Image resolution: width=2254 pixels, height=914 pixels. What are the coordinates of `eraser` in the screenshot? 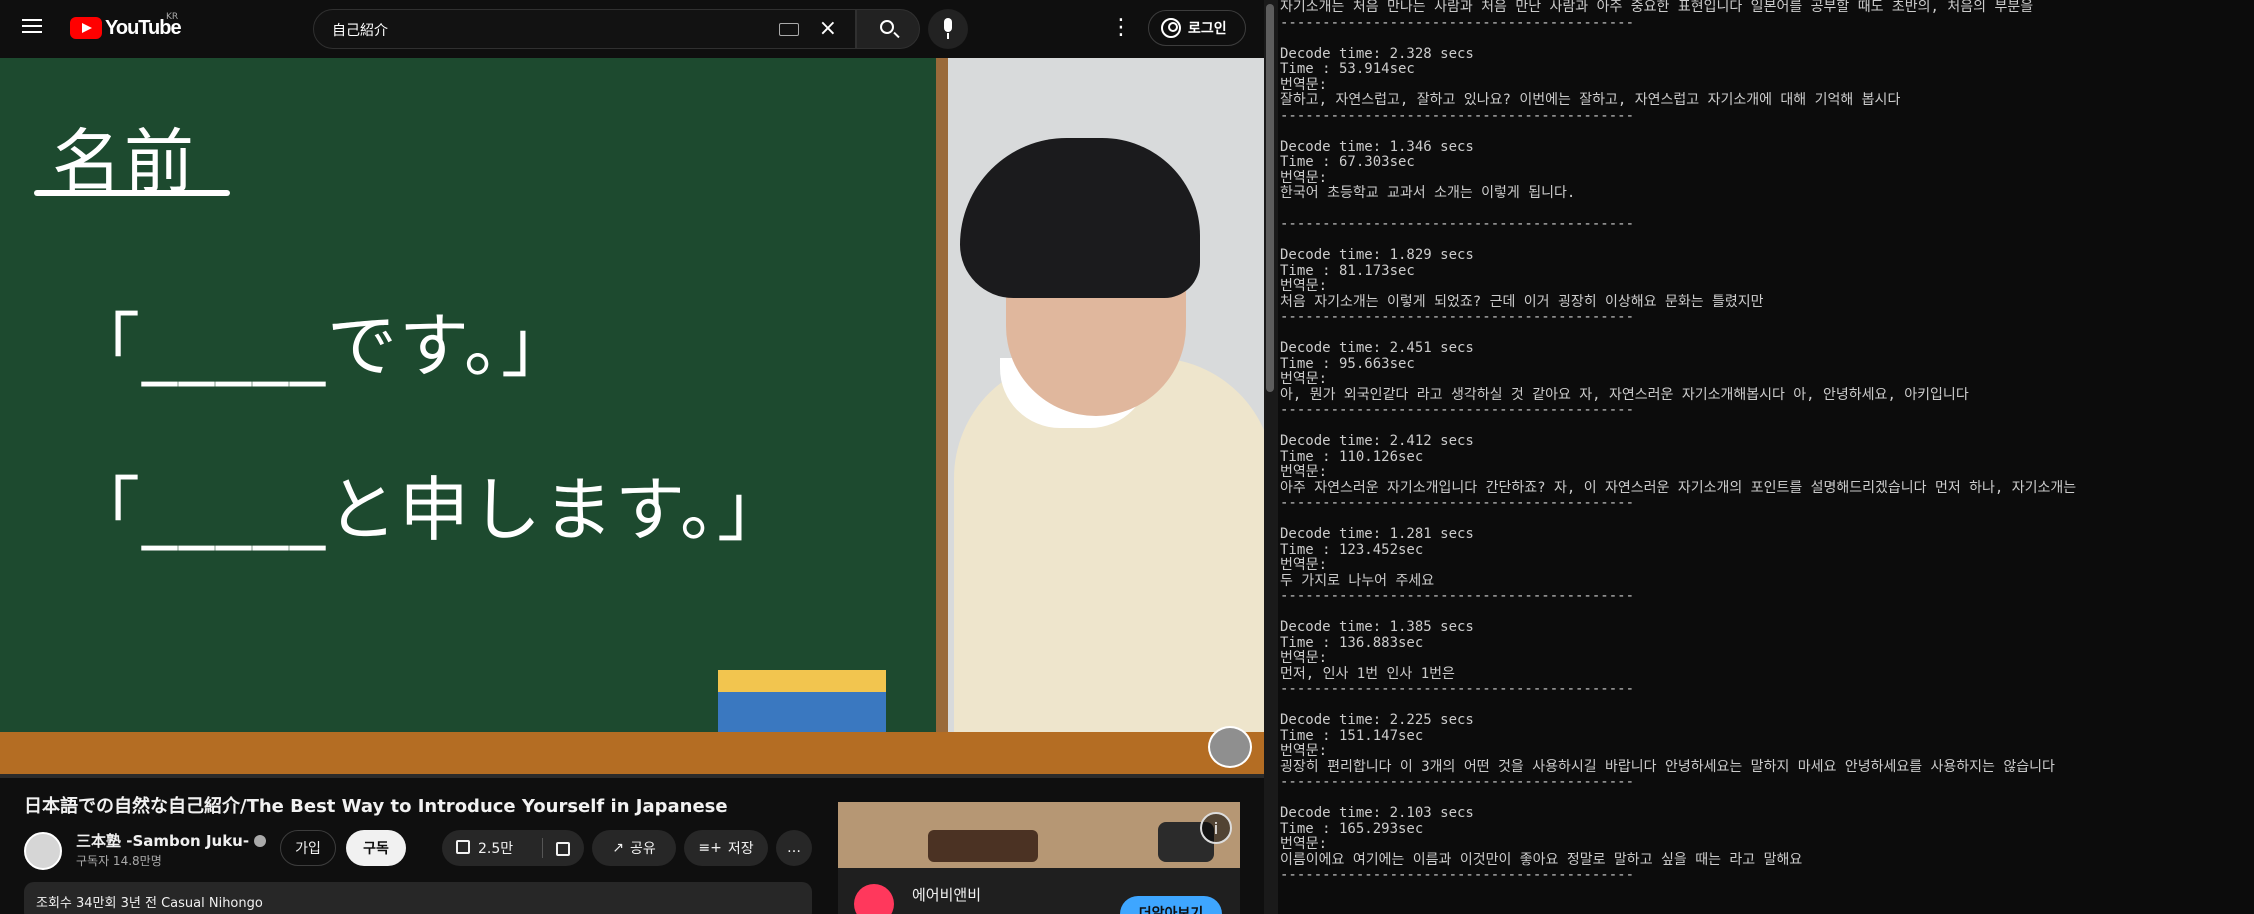 It's located at (802, 704).